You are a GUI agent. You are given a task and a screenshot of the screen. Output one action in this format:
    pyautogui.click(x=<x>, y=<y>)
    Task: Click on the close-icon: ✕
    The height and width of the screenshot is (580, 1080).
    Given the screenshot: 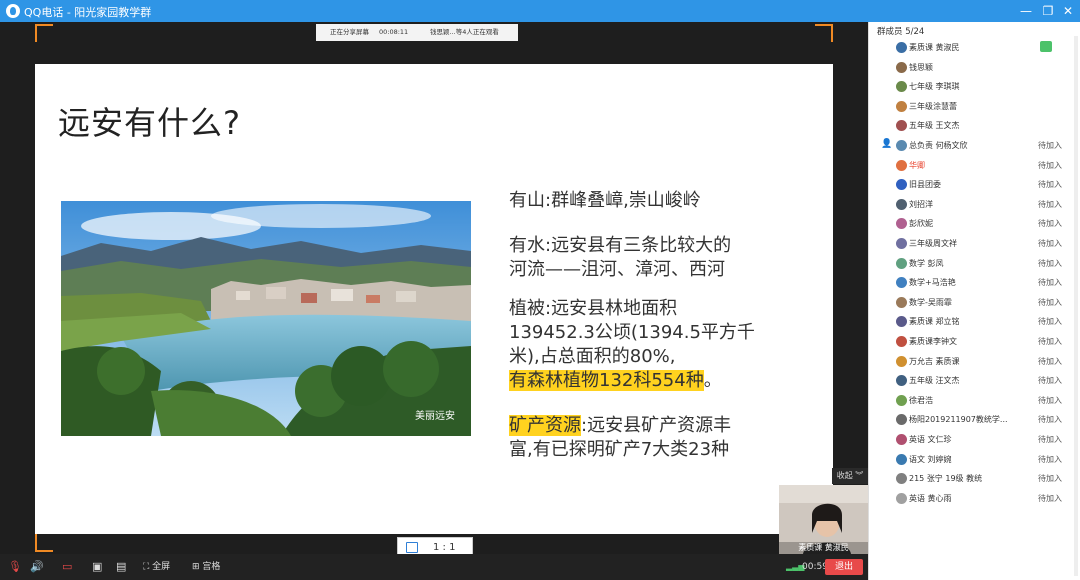 What is the action you would take?
    pyautogui.click(x=1068, y=11)
    